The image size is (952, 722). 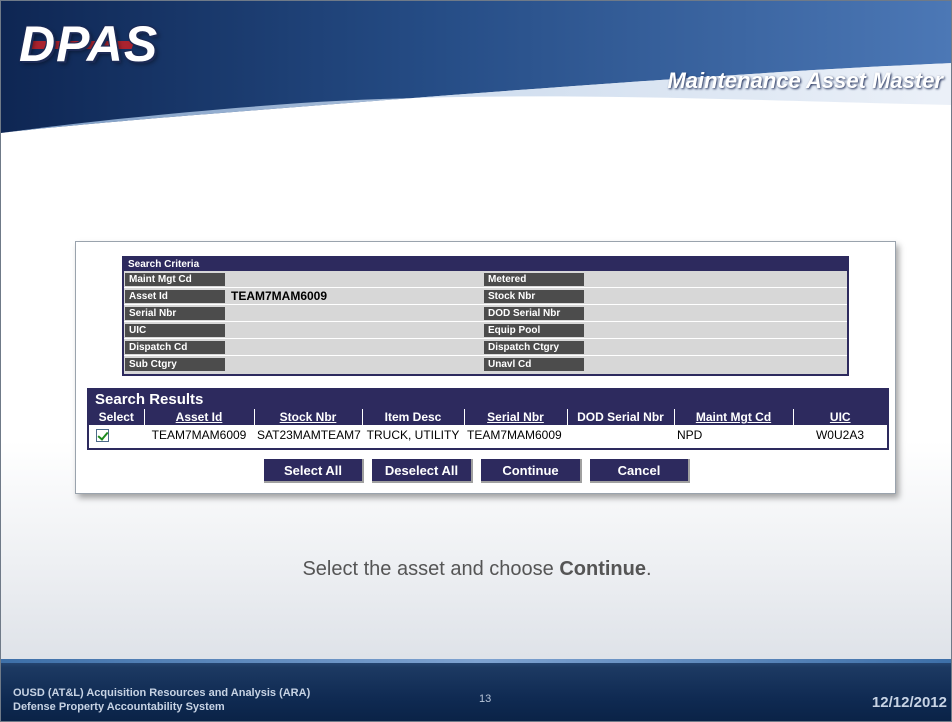 I want to click on stock-nbr-cell: SAT23MAMTEAM7, so click(x=309, y=434).